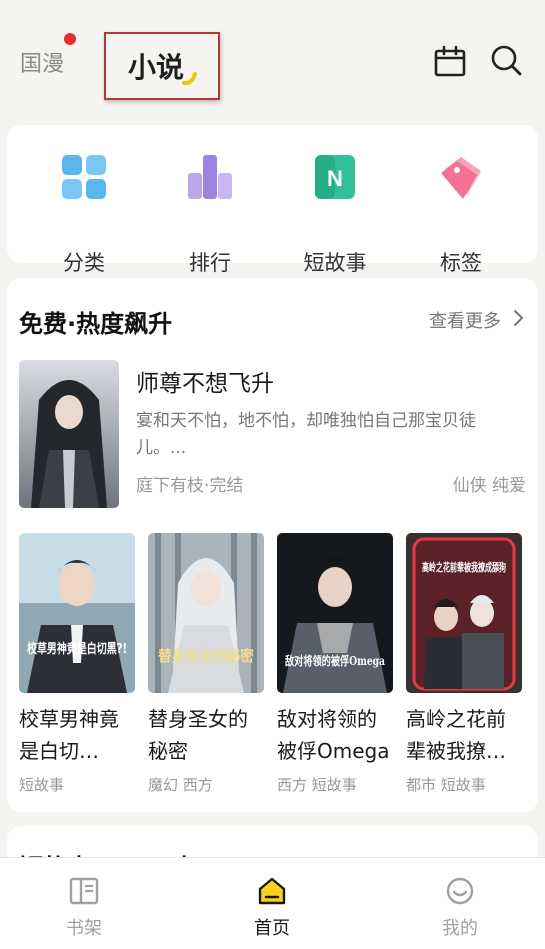 This screenshot has height=949, width=545. I want to click on category-label: 短故事, so click(335, 263).